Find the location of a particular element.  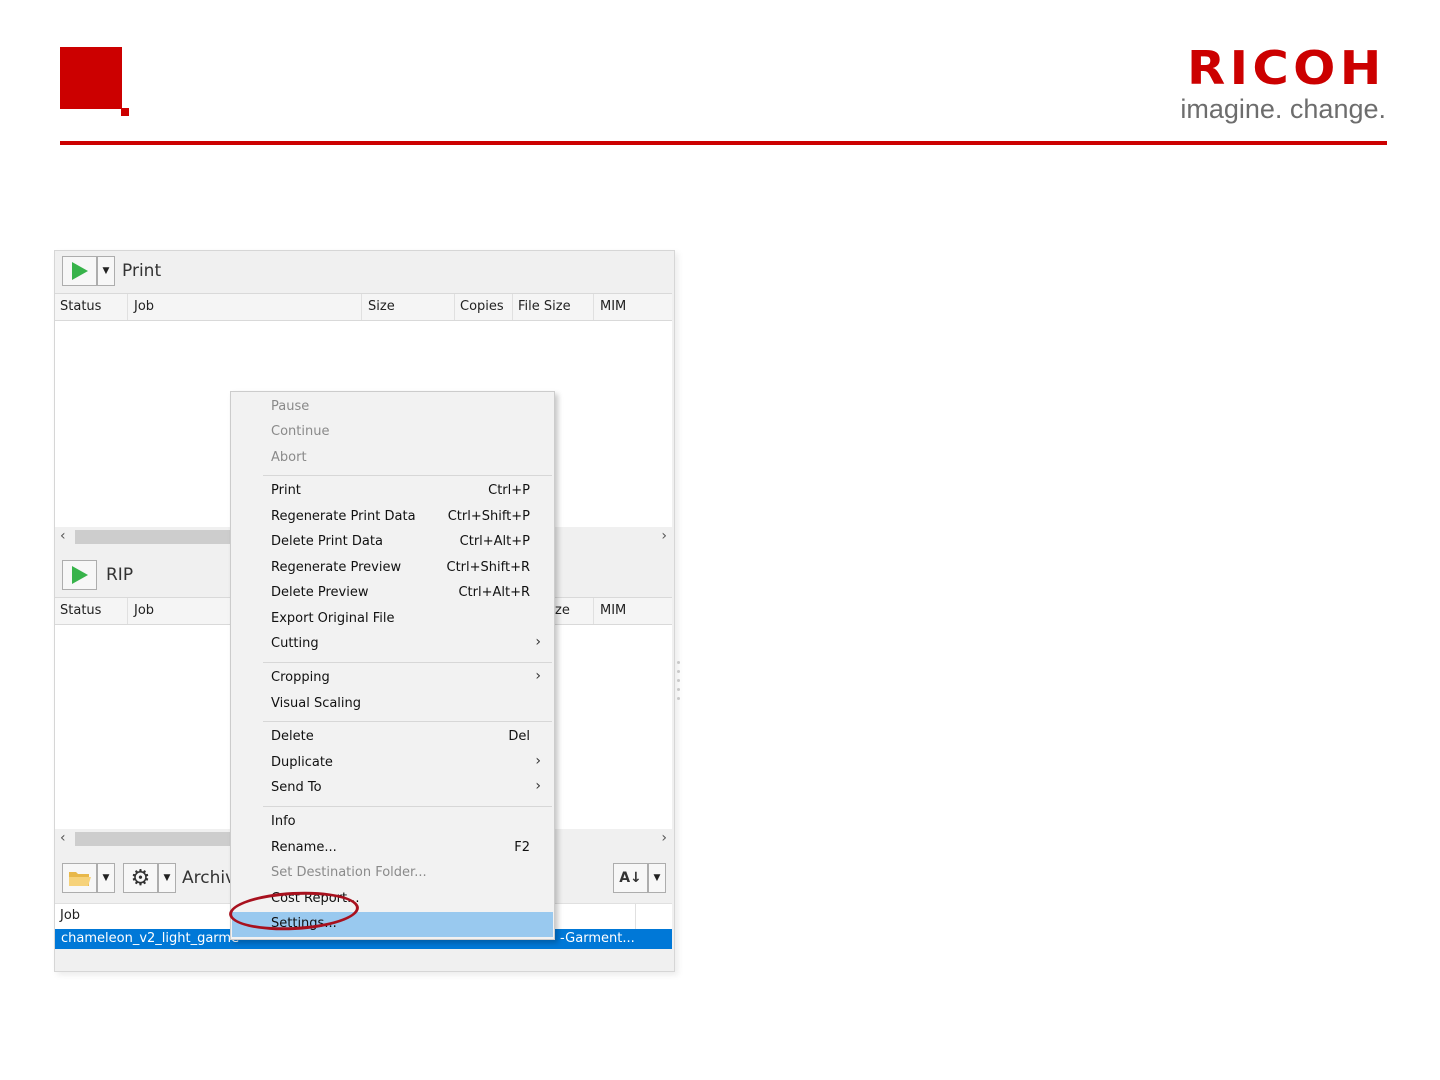

menu-item-label: Delete Preview is located at coordinates (320, 592).